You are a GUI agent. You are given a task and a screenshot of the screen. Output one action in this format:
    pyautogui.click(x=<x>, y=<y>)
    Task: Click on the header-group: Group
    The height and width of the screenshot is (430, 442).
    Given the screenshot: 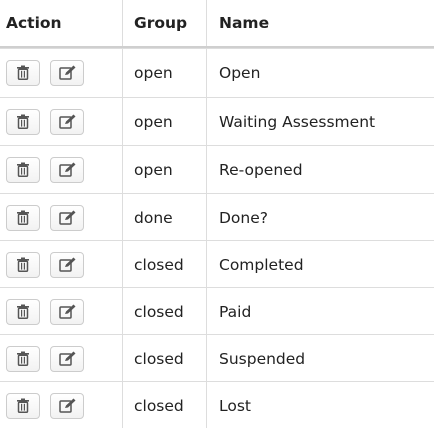 What is the action you would take?
    pyautogui.click(x=161, y=23)
    